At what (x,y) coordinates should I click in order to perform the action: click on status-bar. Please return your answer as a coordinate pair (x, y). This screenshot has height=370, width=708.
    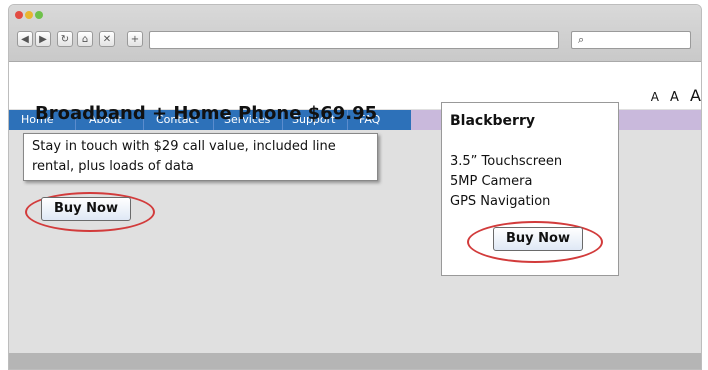
    Looking at the image, I should click on (355, 361).